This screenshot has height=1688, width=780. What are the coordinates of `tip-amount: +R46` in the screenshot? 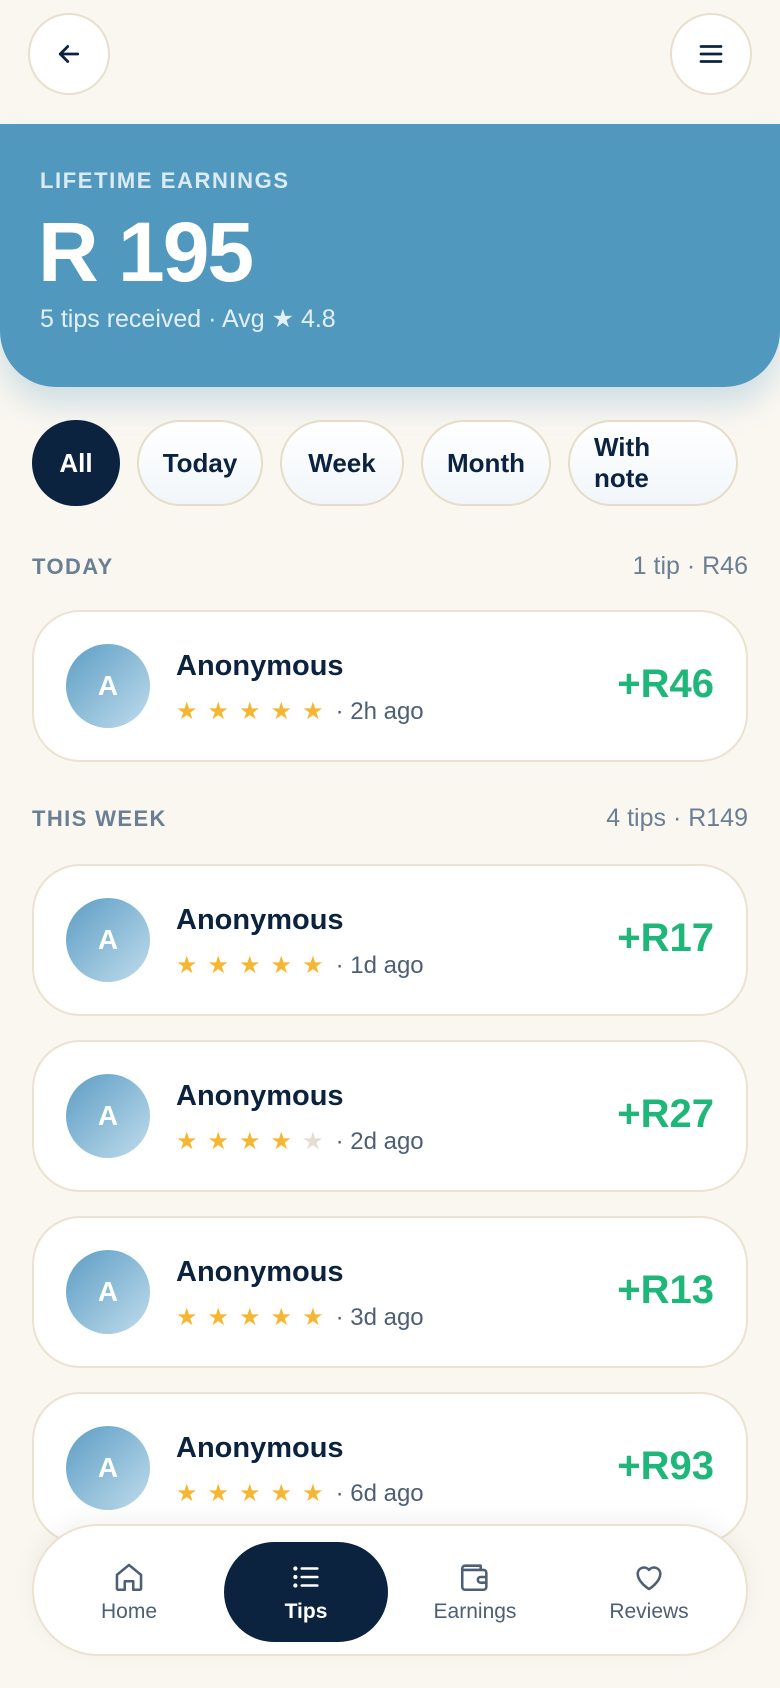 It's located at (665, 684).